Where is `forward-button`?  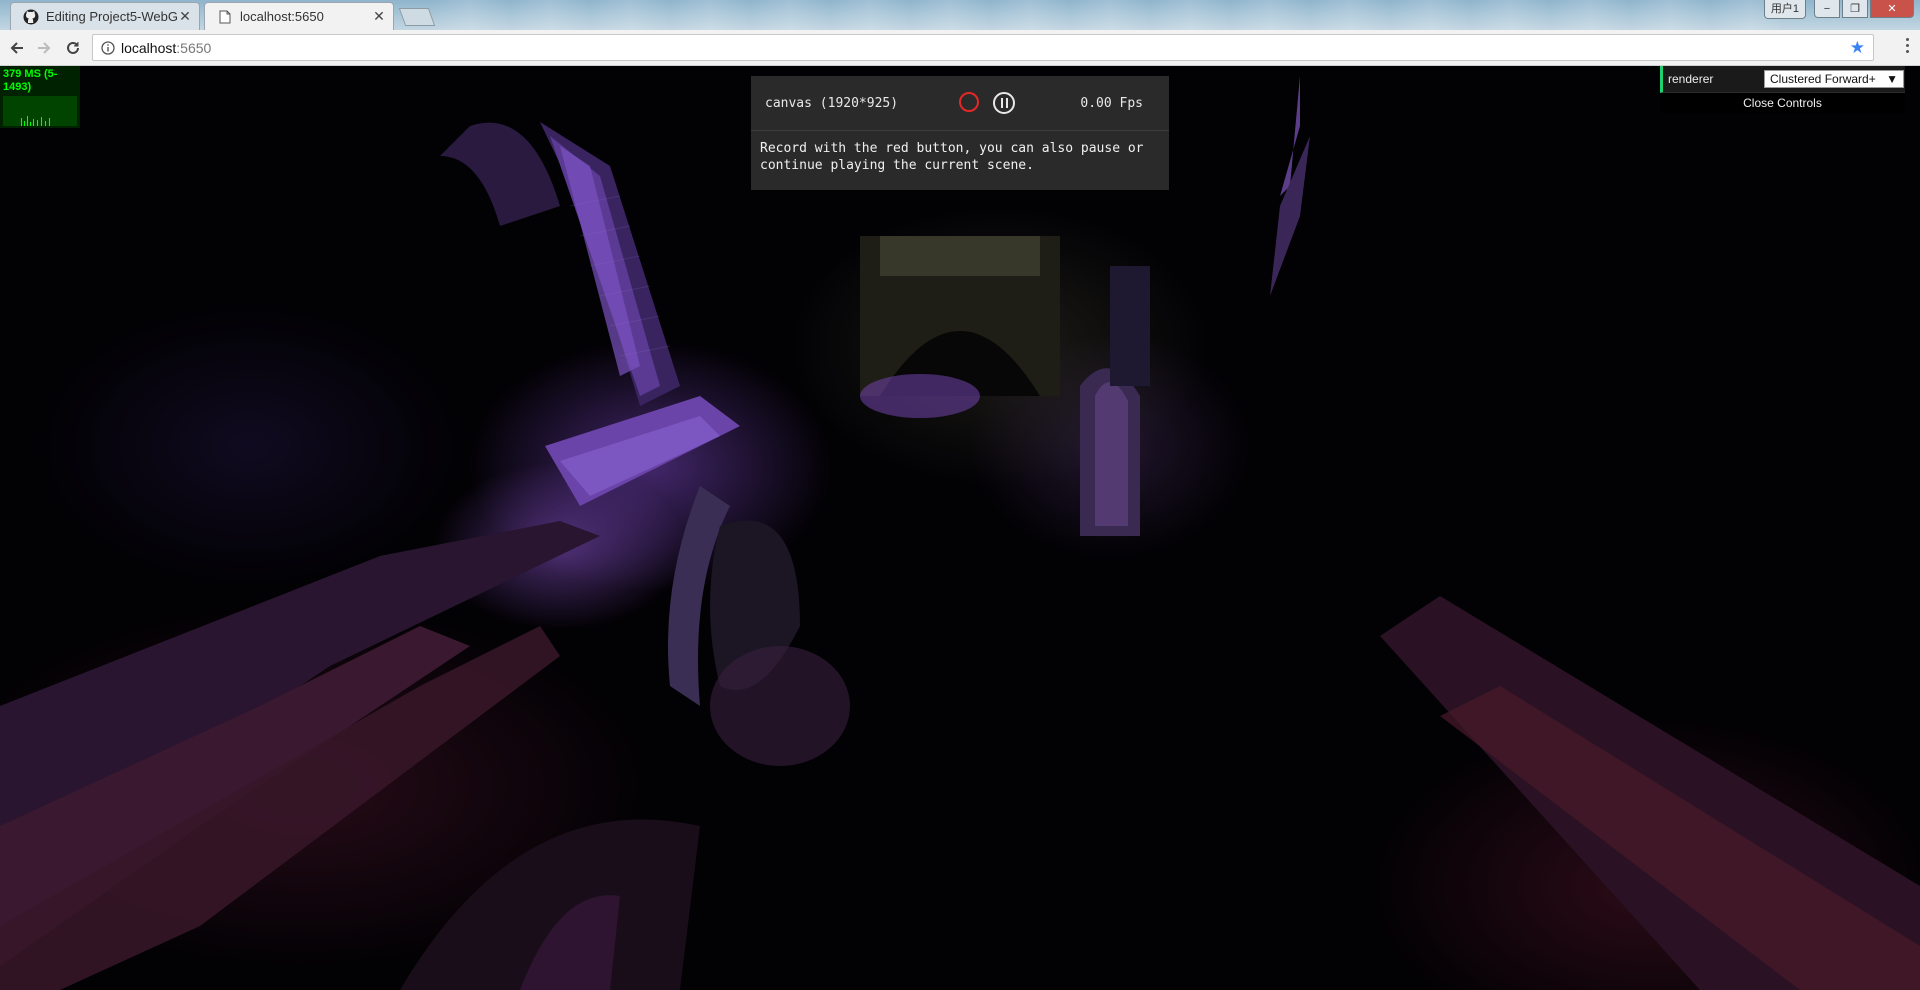
forward-button is located at coordinates (44, 48).